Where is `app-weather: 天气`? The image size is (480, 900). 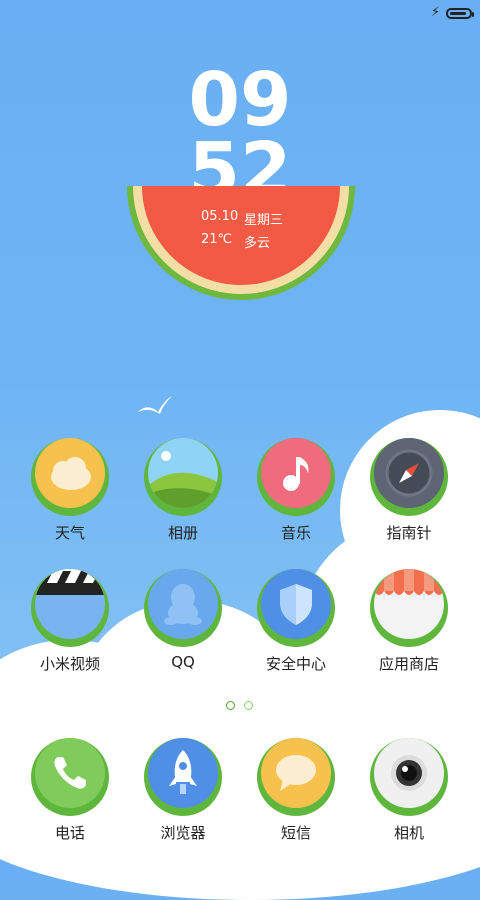 app-weather: 天气 is located at coordinates (70, 490).